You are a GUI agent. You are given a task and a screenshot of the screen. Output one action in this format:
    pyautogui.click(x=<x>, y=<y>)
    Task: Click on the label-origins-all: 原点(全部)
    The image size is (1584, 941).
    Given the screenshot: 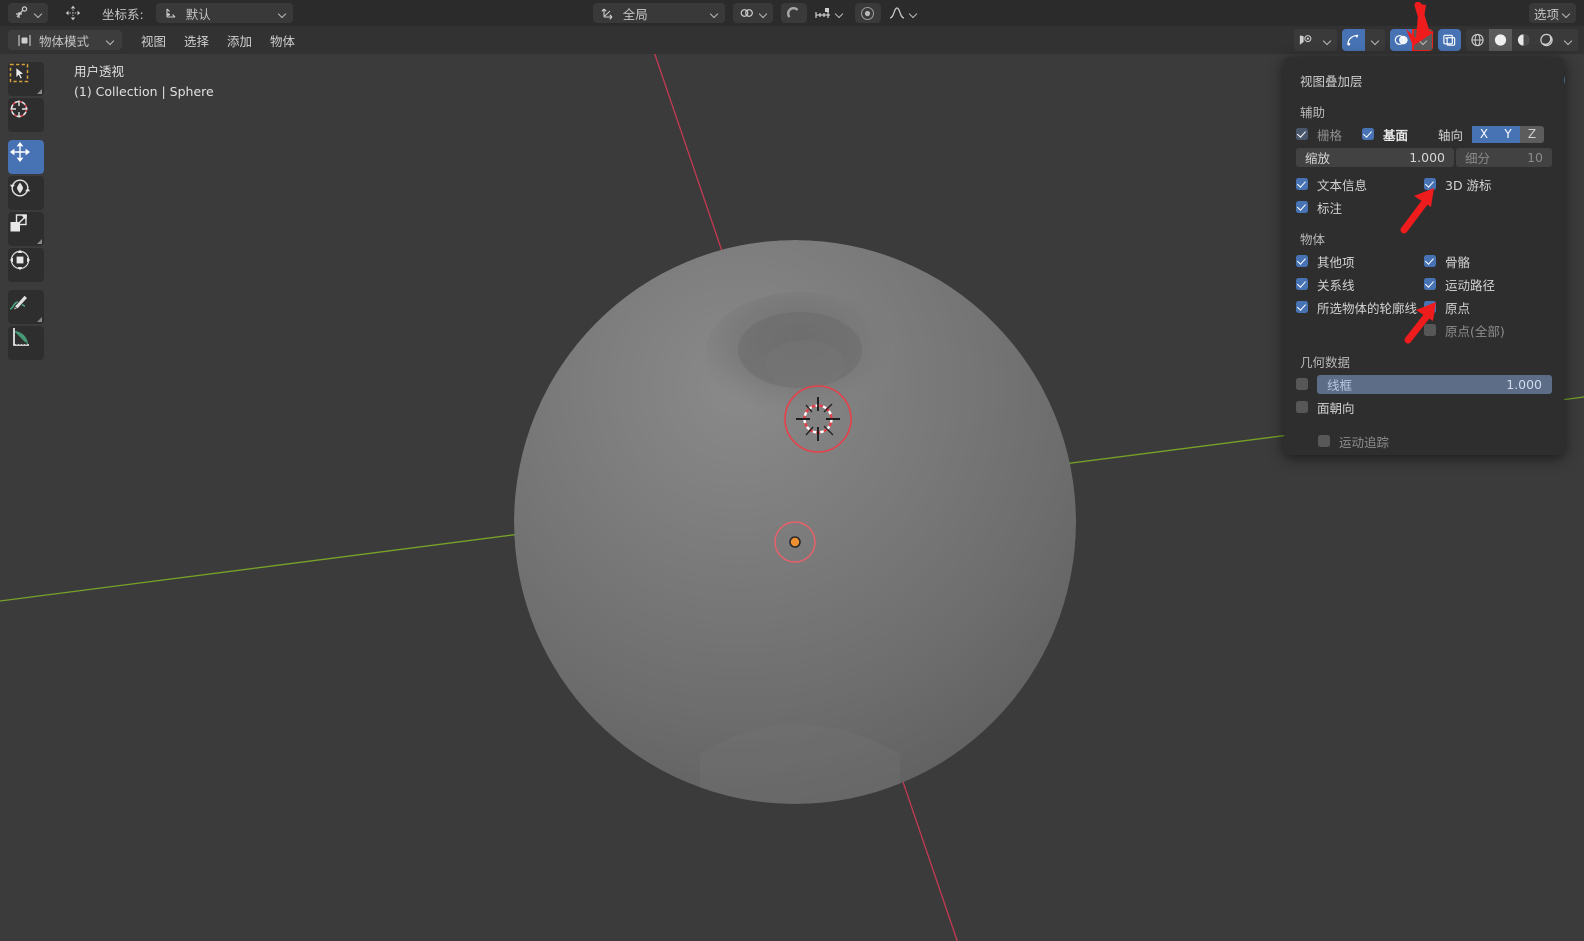 What is the action you would take?
    pyautogui.click(x=1475, y=331)
    